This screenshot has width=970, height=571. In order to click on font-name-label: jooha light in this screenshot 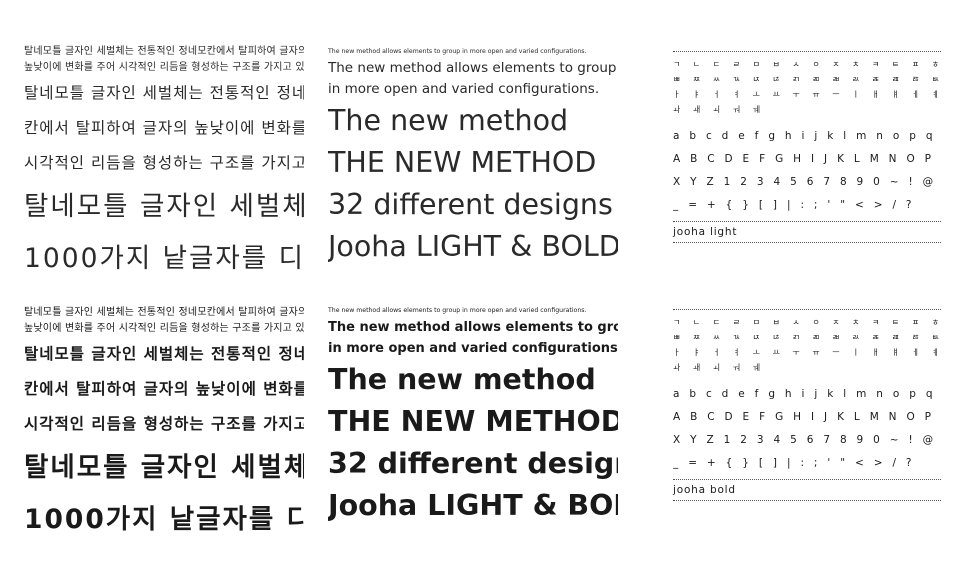, I will do `click(705, 232)`.